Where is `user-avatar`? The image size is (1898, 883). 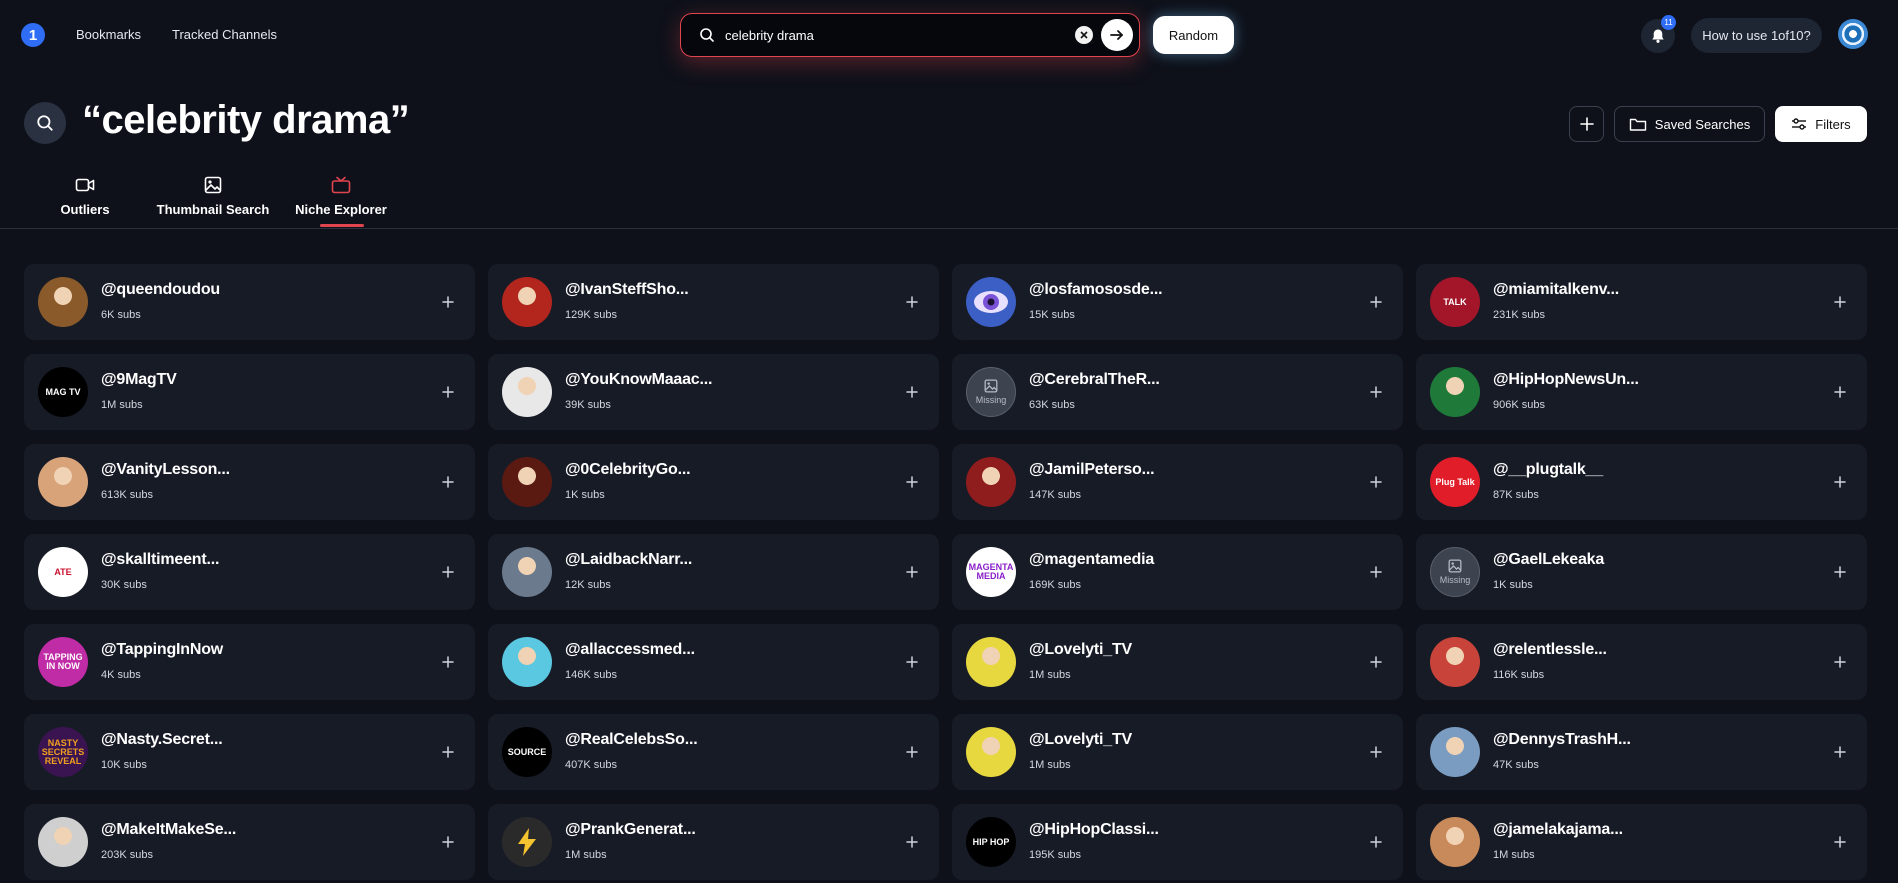 user-avatar is located at coordinates (1853, 34).